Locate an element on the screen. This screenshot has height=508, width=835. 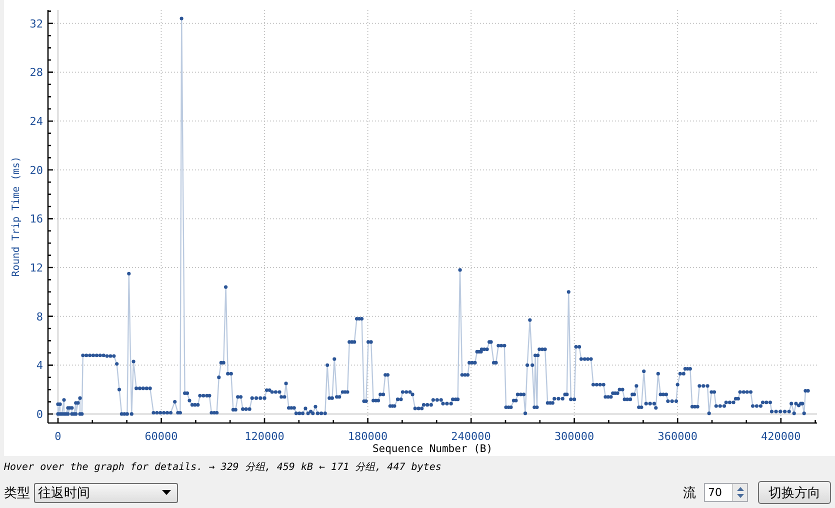
x-tick-label: 300000 is located at coordinates (574, 436).